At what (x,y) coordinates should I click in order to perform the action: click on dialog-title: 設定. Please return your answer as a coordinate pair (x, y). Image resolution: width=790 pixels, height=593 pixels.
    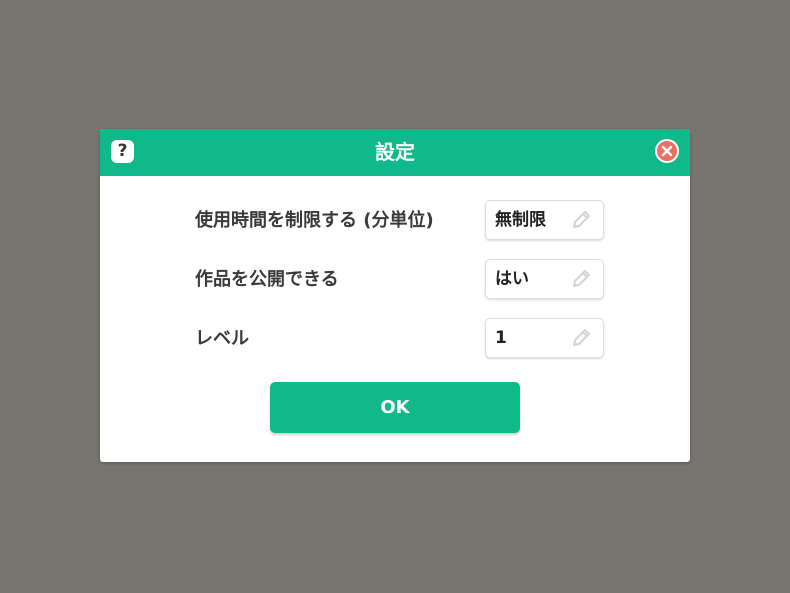
    Looking at the image, I should click on (395, 152).